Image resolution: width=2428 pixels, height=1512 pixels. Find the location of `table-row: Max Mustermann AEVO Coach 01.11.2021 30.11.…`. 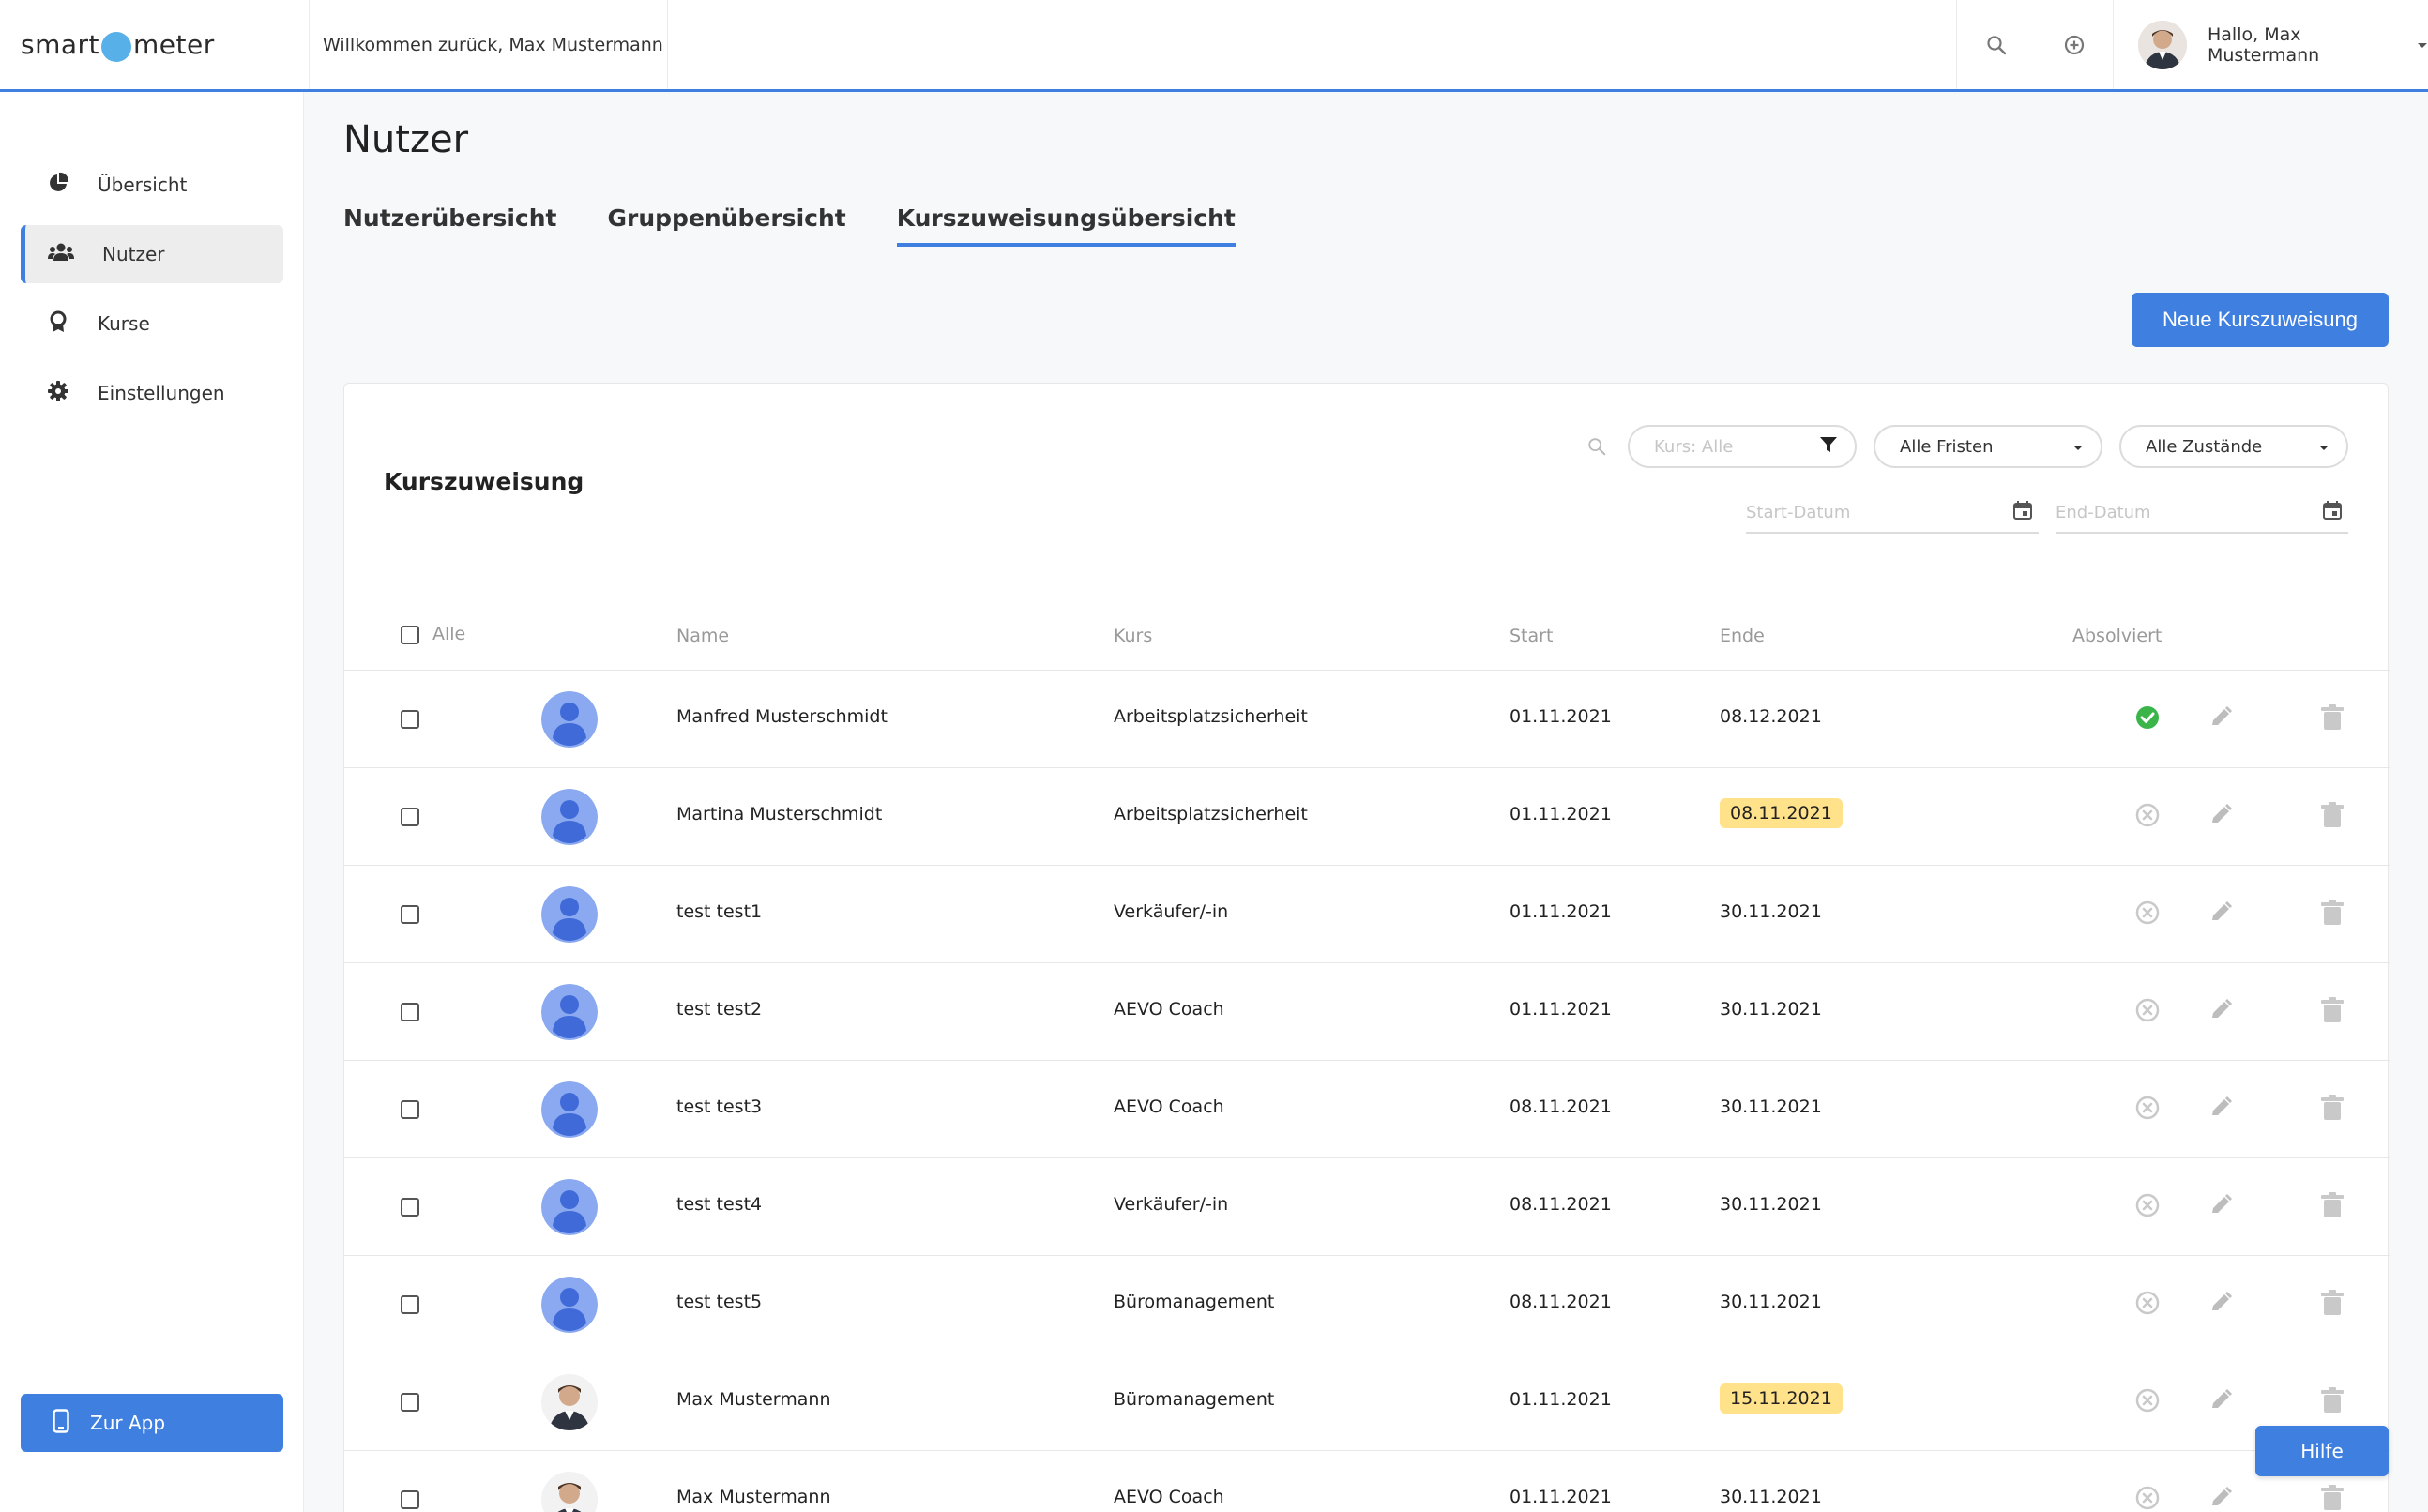

table-row: Max Mustermann AEVO Coach 01.11.2021 30.11.… is located at coordinates (1367, 1481).